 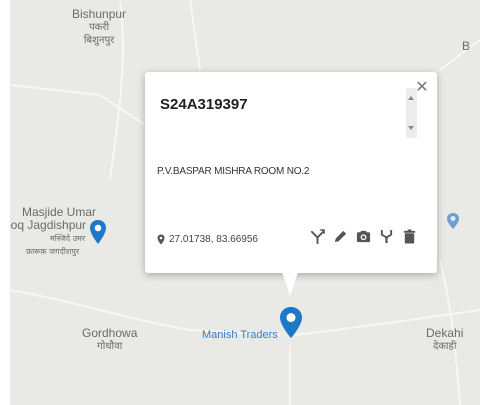 What do you see at coordinates (233, 171) in the screenshot?
I see `site-address: P.V.BASPAR MISHRA ROOM NO.2` at bounding box center [233, 171].